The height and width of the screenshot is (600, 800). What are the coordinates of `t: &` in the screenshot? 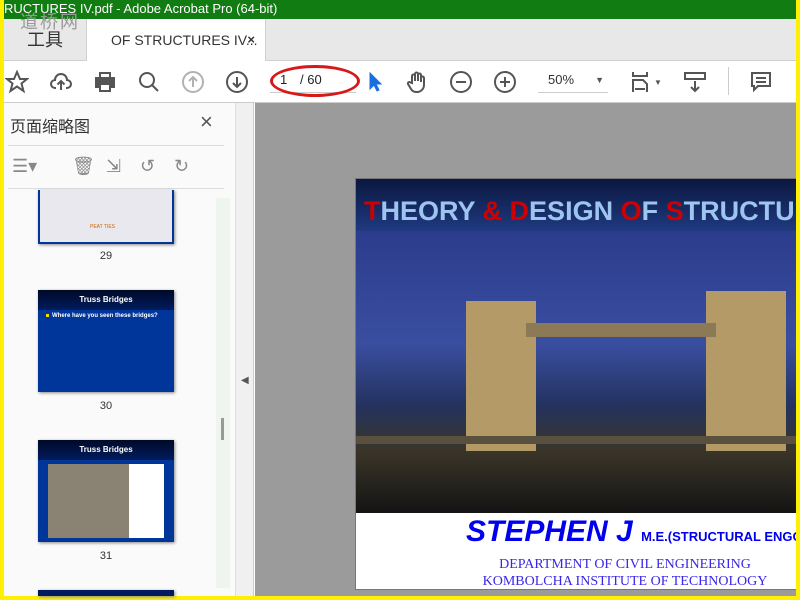 It's located at (492, 211).